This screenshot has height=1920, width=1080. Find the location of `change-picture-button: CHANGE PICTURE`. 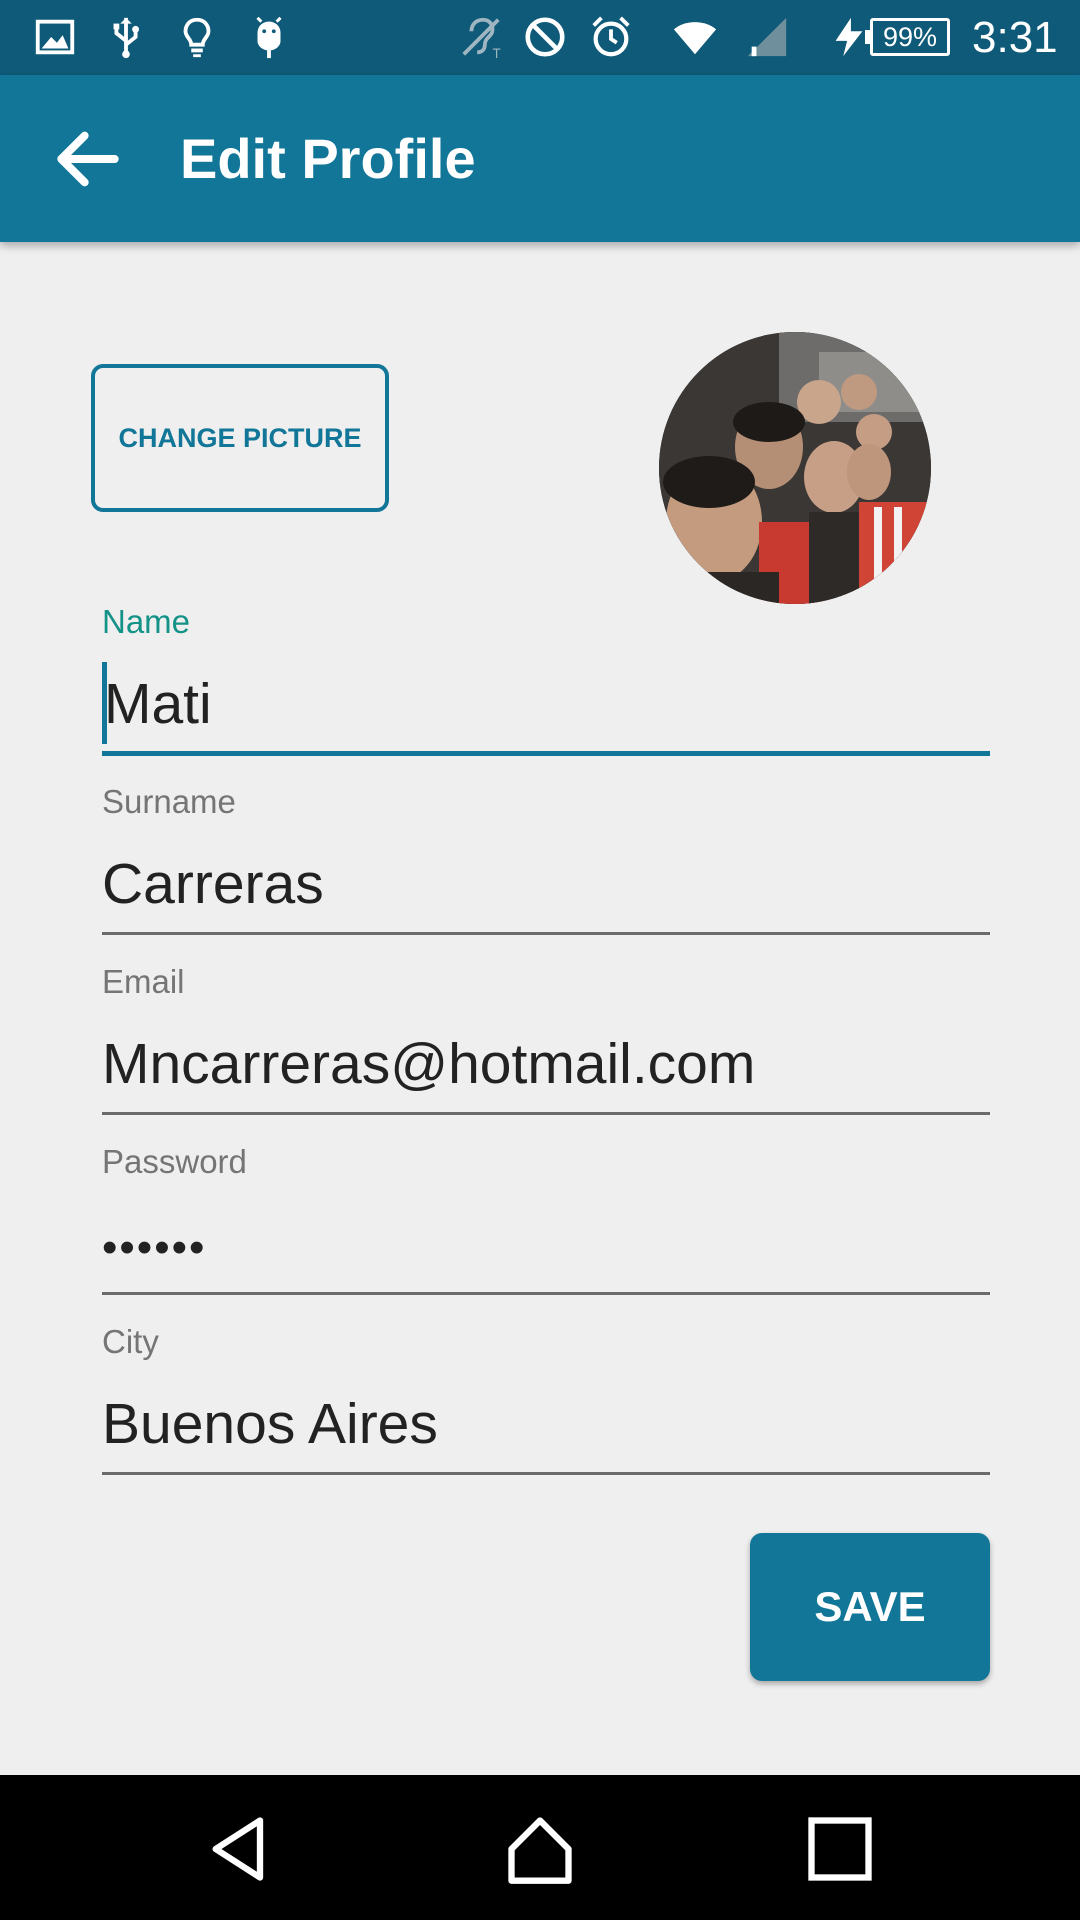

change-picture-button: CHANGE PICTURE is located at coordinates (240, 438).